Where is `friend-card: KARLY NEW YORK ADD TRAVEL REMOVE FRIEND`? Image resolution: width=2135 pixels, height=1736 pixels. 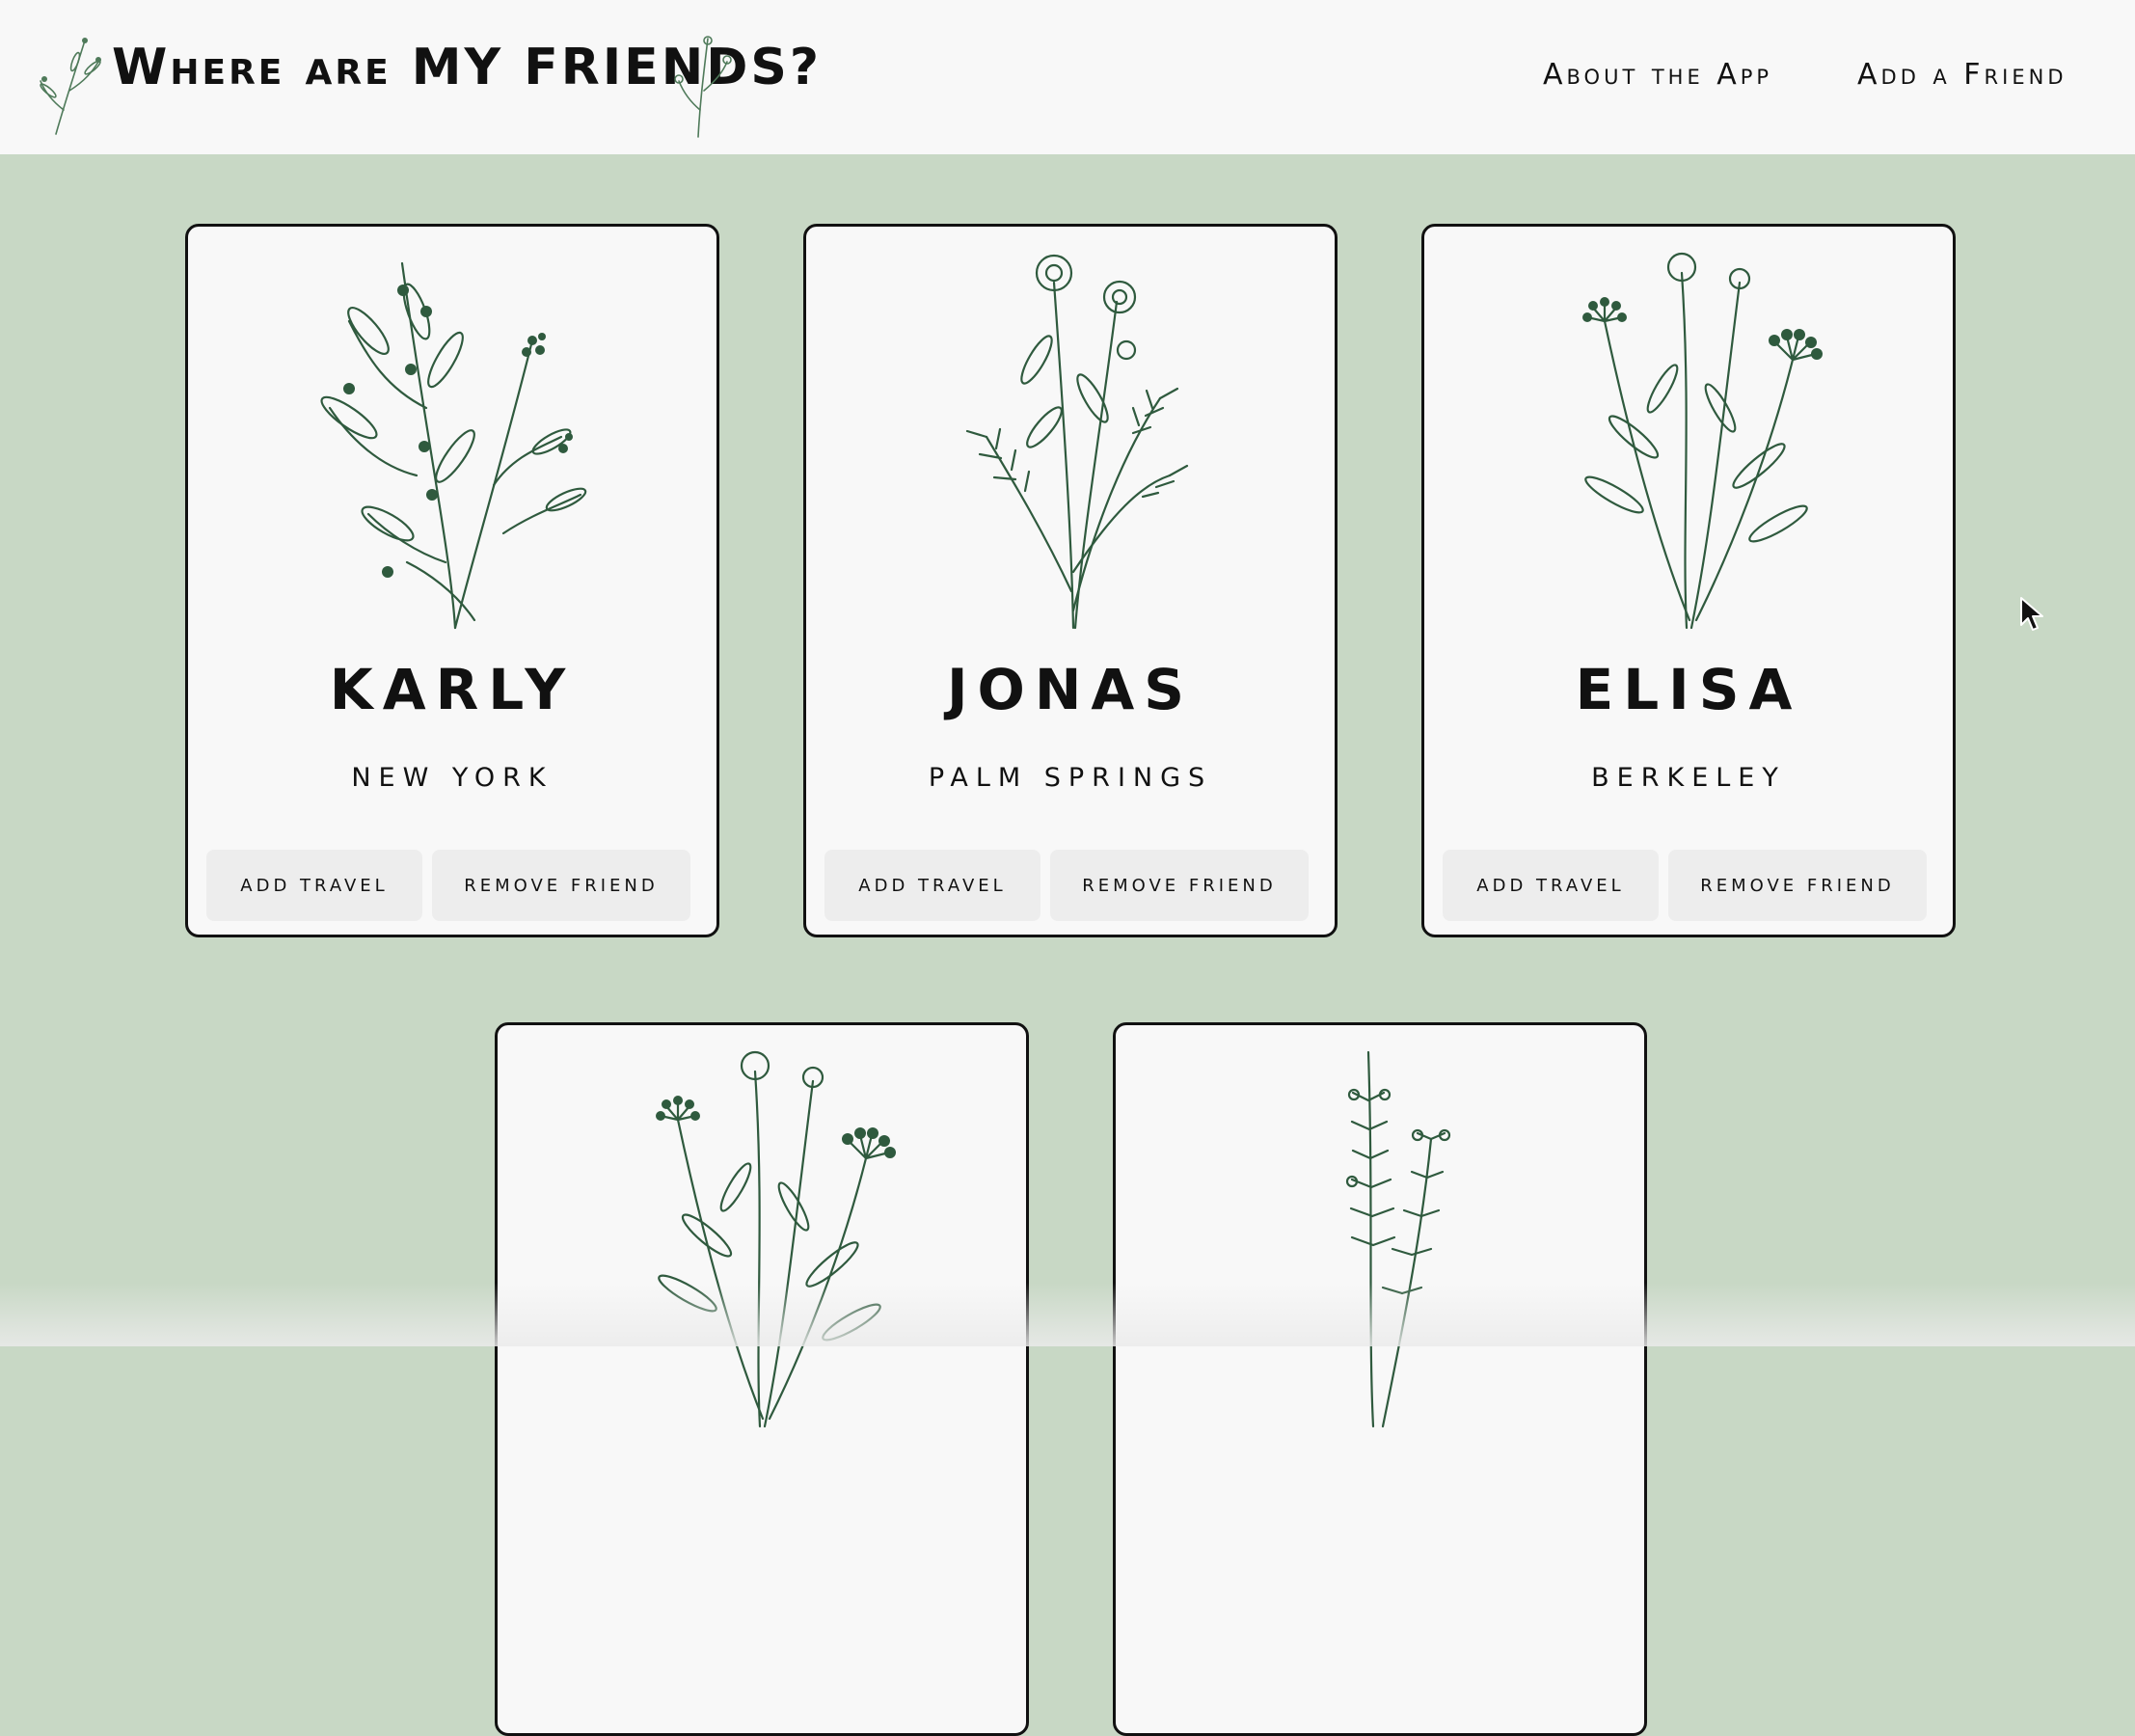
friend-card: KARLY NEW YORK ADD TRAVEL REMOVE FRIEND is located at coordinates (452, 581).